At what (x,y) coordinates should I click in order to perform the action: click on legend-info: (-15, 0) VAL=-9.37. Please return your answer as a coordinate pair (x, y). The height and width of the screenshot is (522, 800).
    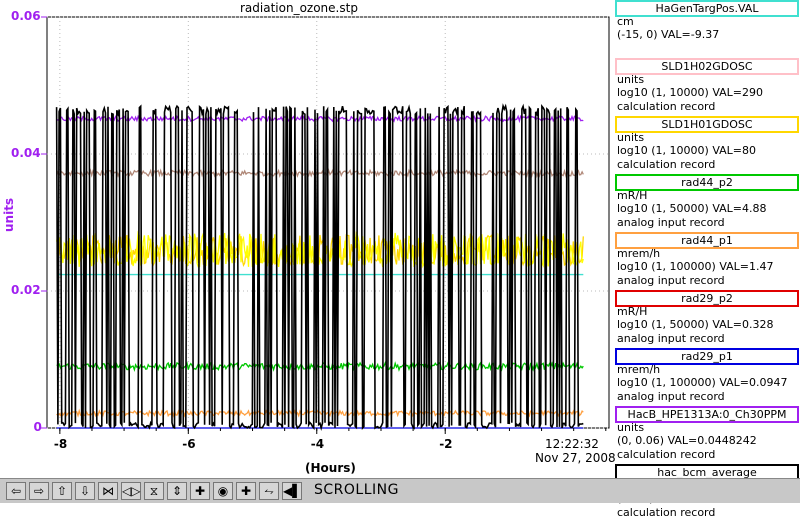
    Looking at the image, I should click on (668, 34).